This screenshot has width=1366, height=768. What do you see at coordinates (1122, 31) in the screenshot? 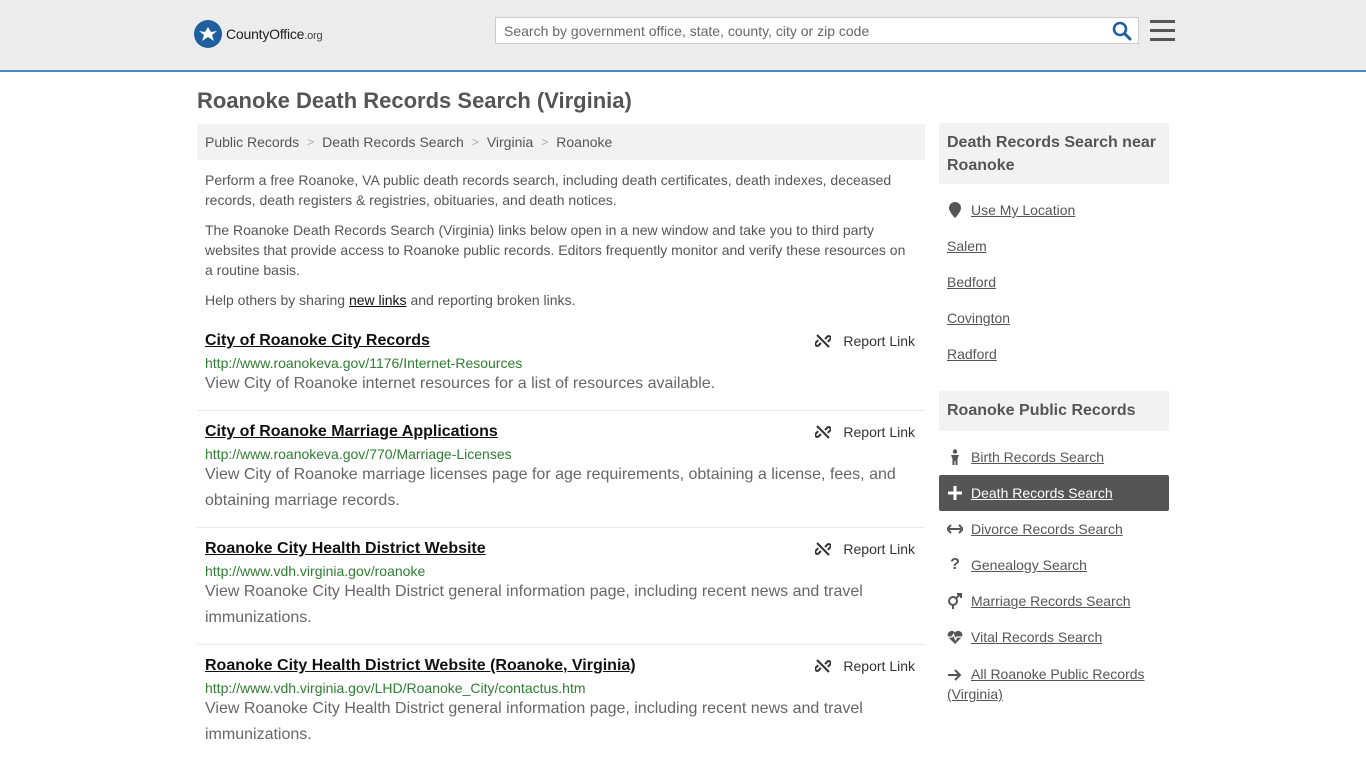
I see `search-icon` at bounding box center [1122, 31].